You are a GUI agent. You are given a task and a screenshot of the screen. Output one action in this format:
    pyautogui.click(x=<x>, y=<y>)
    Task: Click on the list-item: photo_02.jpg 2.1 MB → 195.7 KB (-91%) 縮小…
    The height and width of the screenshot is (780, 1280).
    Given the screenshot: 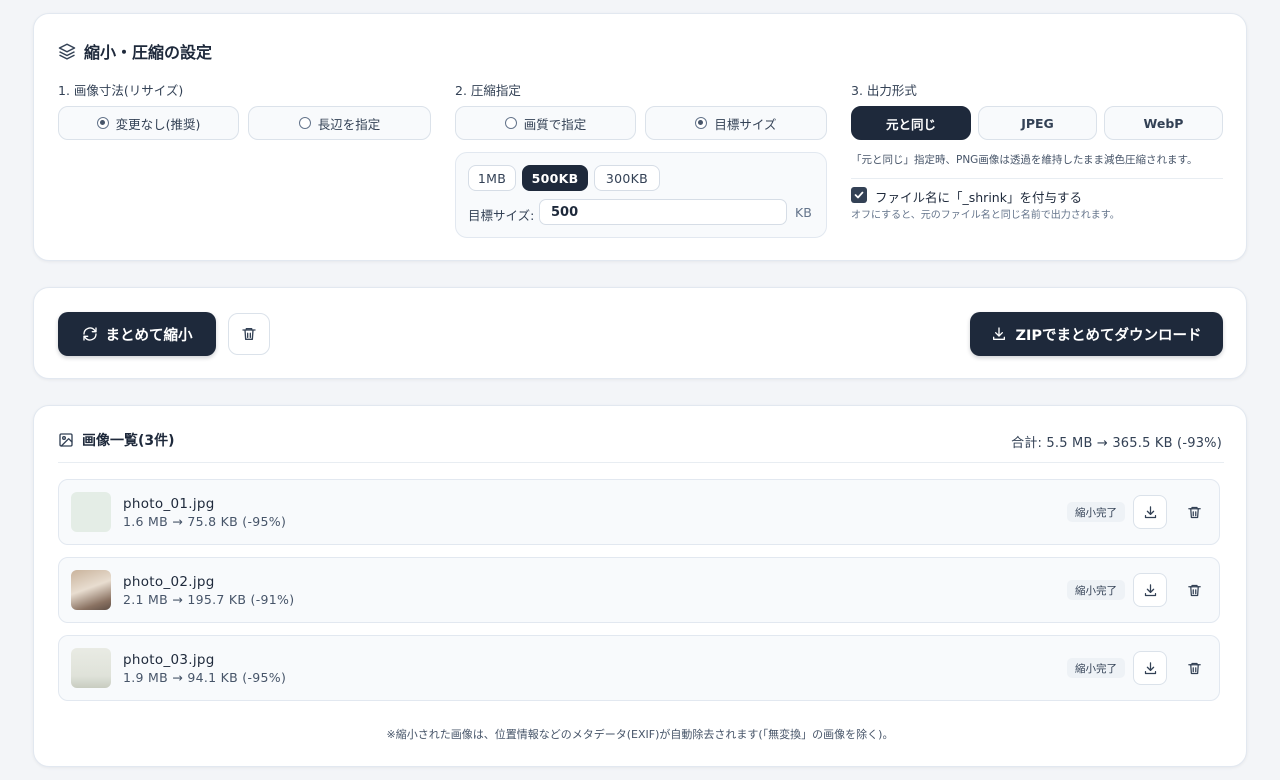 What is the action you would take?
    pyautogui.click(x=639, y=590)
    